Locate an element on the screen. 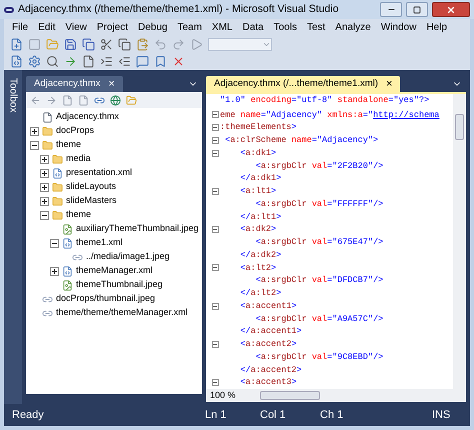 The image size is (474, 430). menu-item: Edit is located at coordinates (47, 27).